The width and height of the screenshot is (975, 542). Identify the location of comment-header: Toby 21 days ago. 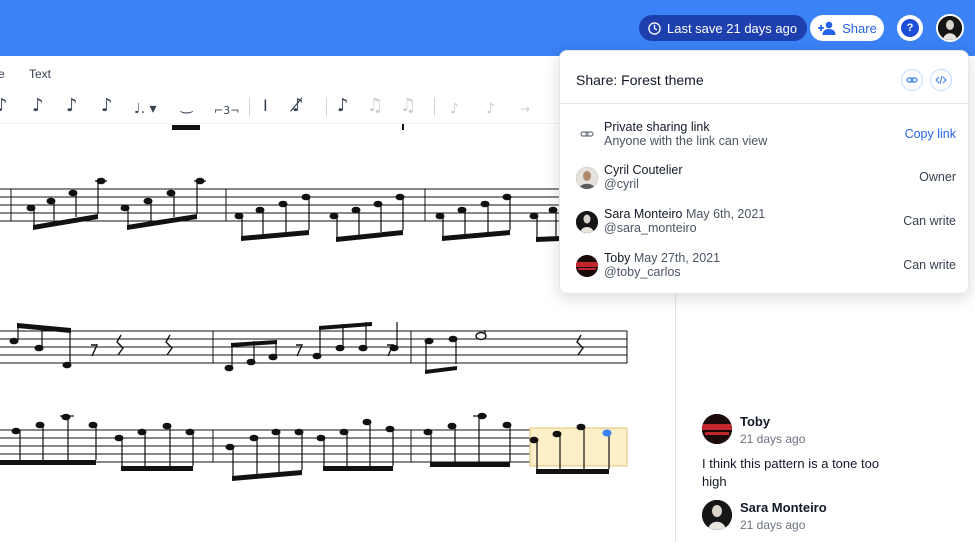
(753, 430).